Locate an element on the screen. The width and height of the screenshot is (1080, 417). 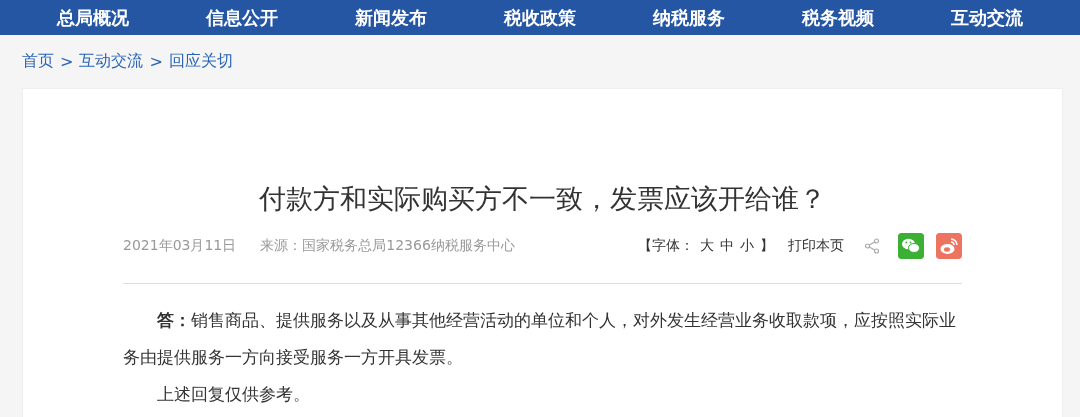
article-title: 付款方和实际购买方不一致，发票应该开给谁？ is located at coordinates (542, 199).